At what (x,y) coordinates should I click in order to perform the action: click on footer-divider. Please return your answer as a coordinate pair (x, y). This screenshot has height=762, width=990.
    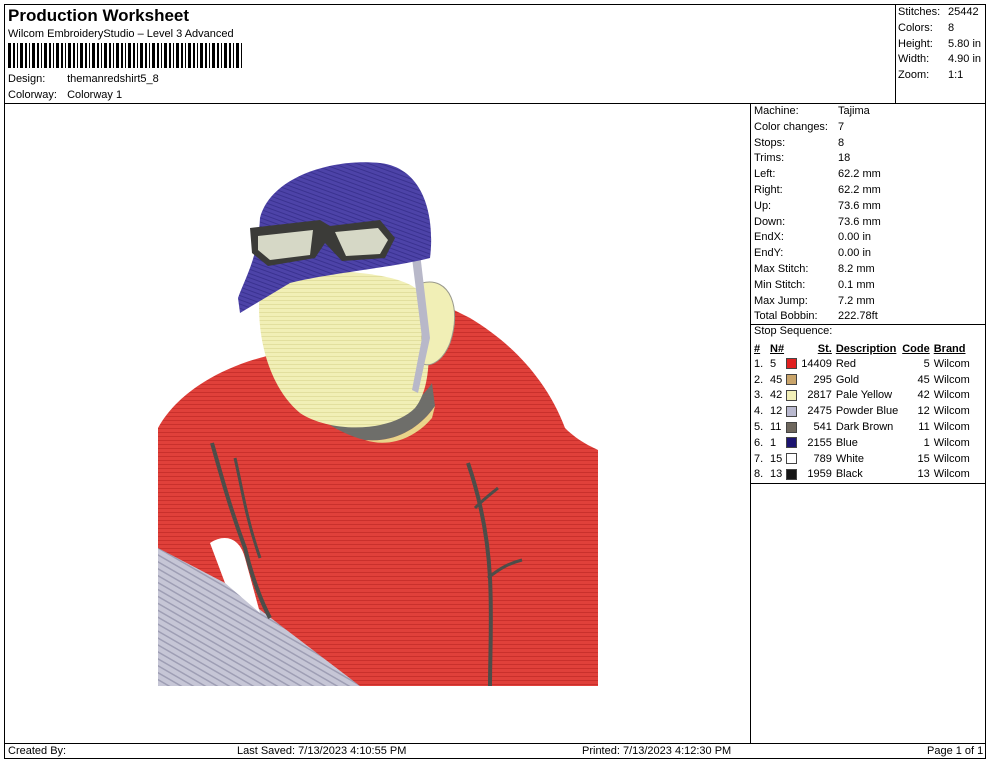
    Looking at the image, I should click on (495, 743).